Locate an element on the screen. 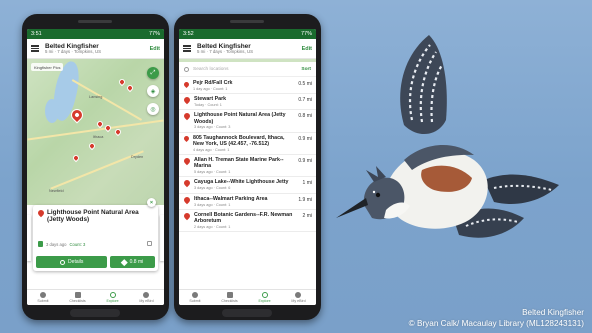 The image size is (592, 333). status-bar: 3:52 77% is located at coordinates (247, 34).